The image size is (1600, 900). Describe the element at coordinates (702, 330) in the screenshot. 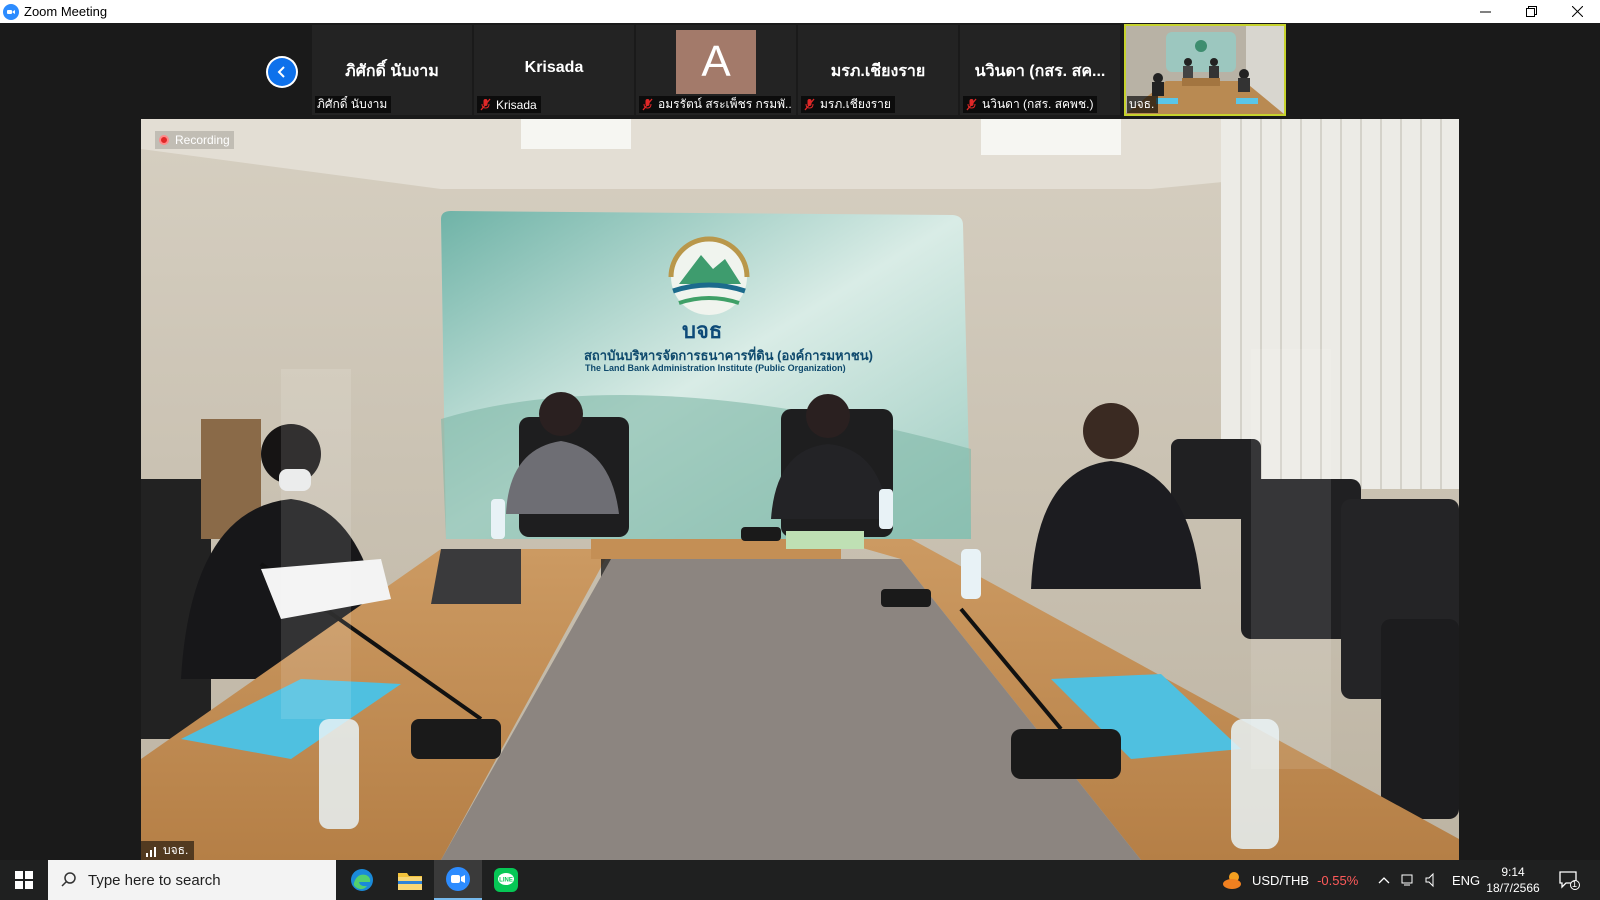

I see `backdrop-logo-abbr: บจธ` at that location.